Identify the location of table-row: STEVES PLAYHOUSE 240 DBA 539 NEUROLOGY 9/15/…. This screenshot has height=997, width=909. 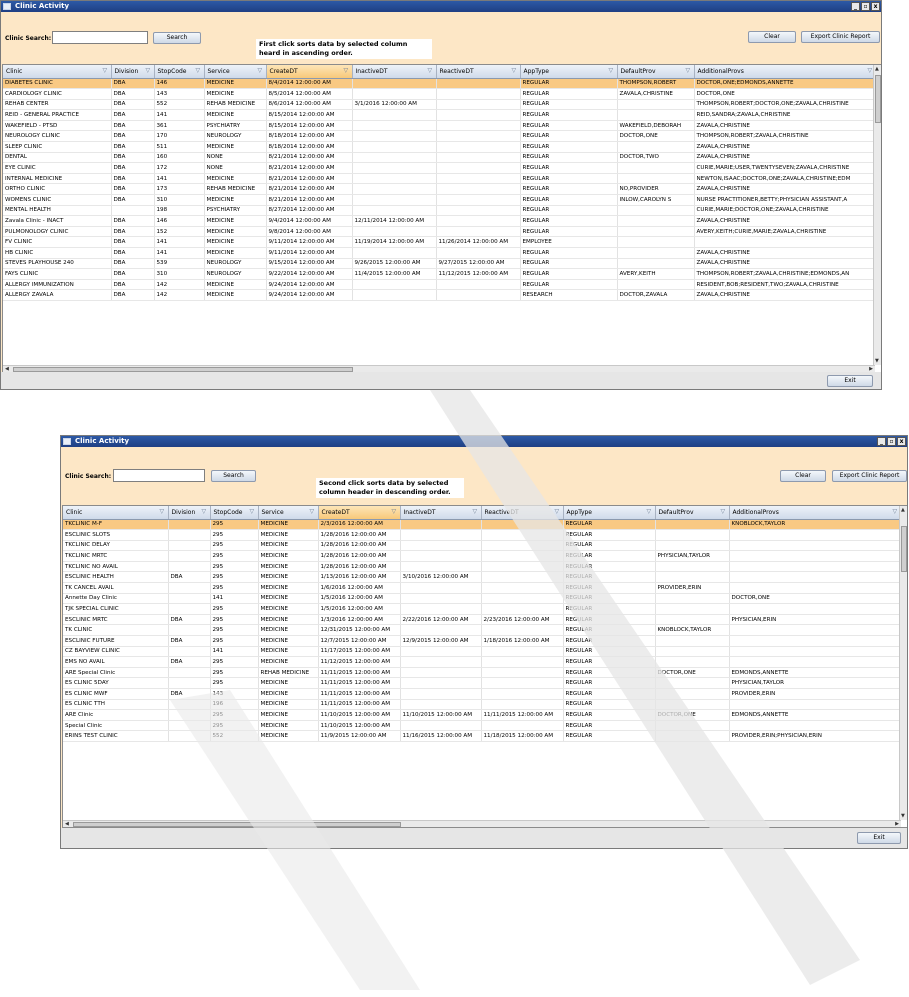
(440, 264).